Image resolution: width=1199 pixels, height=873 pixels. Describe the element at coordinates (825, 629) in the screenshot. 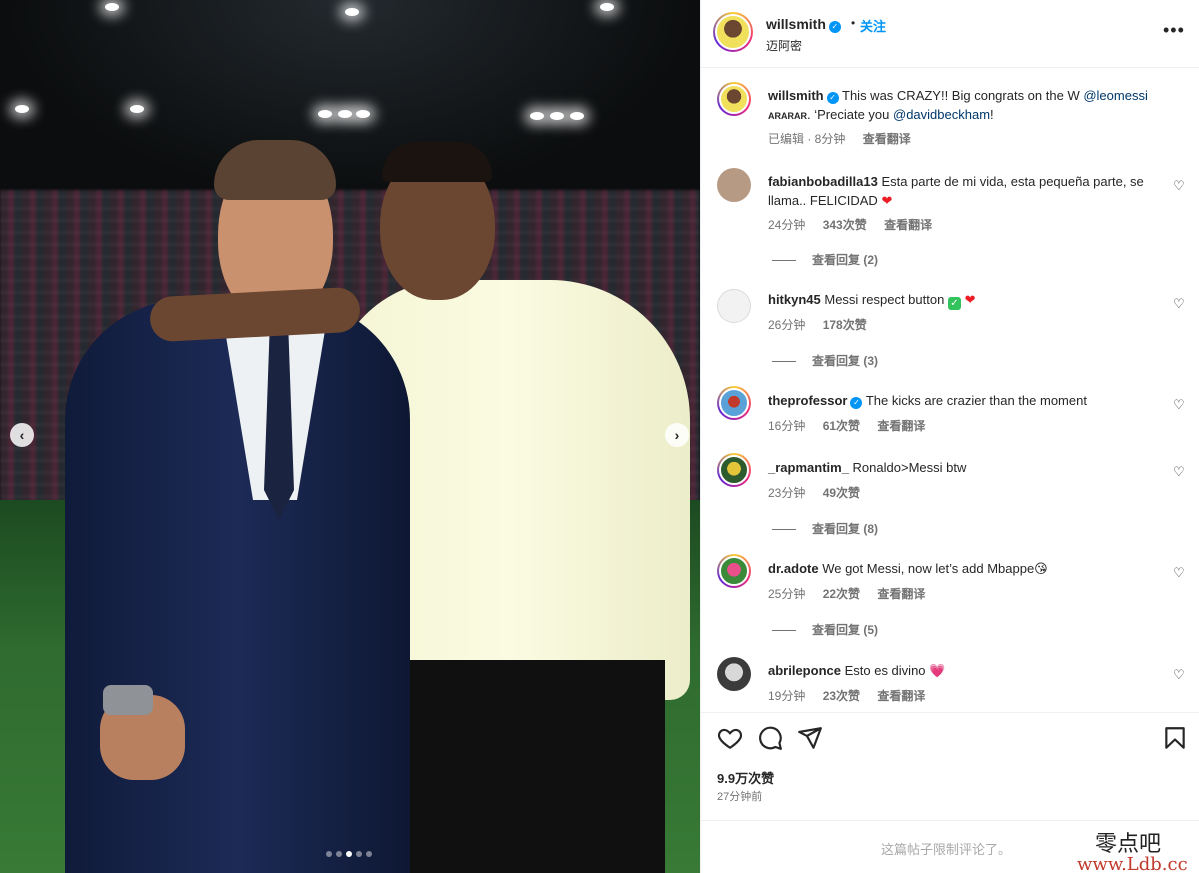

I see `view-replies-button: 查看回复 (5)` at that location.